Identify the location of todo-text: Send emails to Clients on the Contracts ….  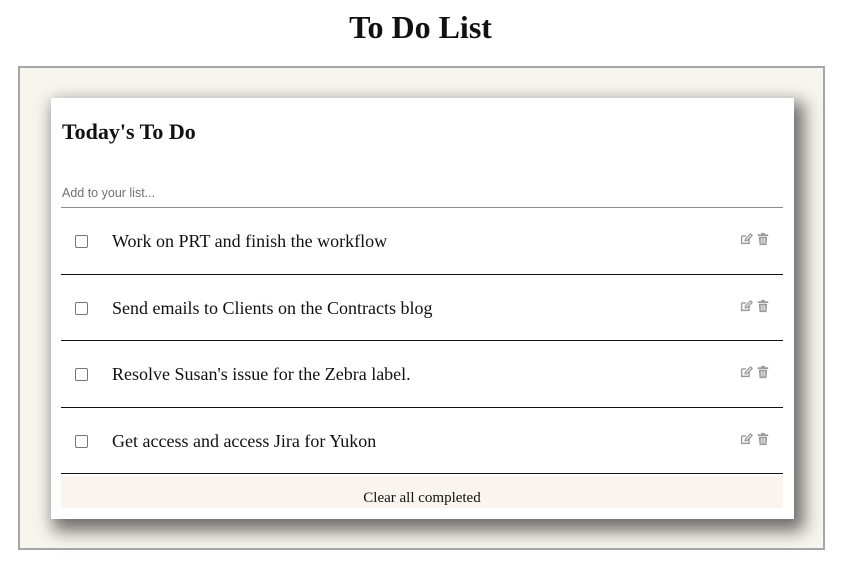
(272, 307).